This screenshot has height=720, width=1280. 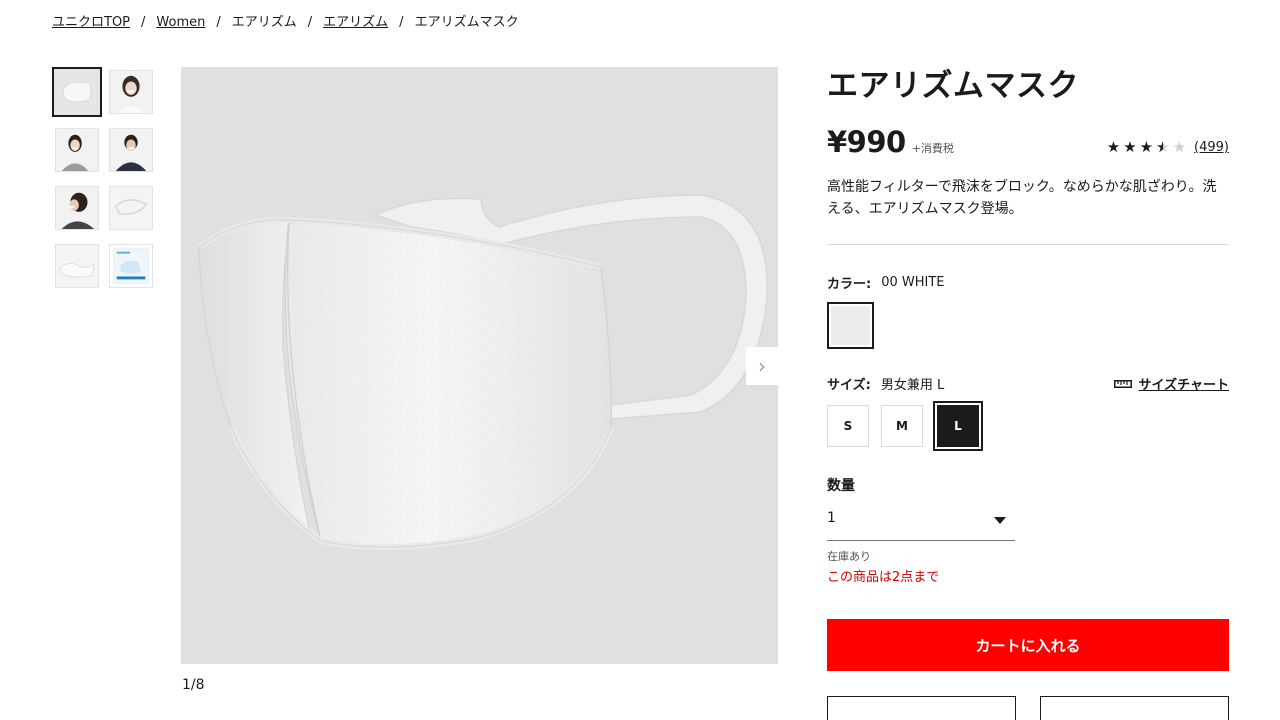 I want to click on price-group: ¥990 +消費税, so click(x=890, y=142).